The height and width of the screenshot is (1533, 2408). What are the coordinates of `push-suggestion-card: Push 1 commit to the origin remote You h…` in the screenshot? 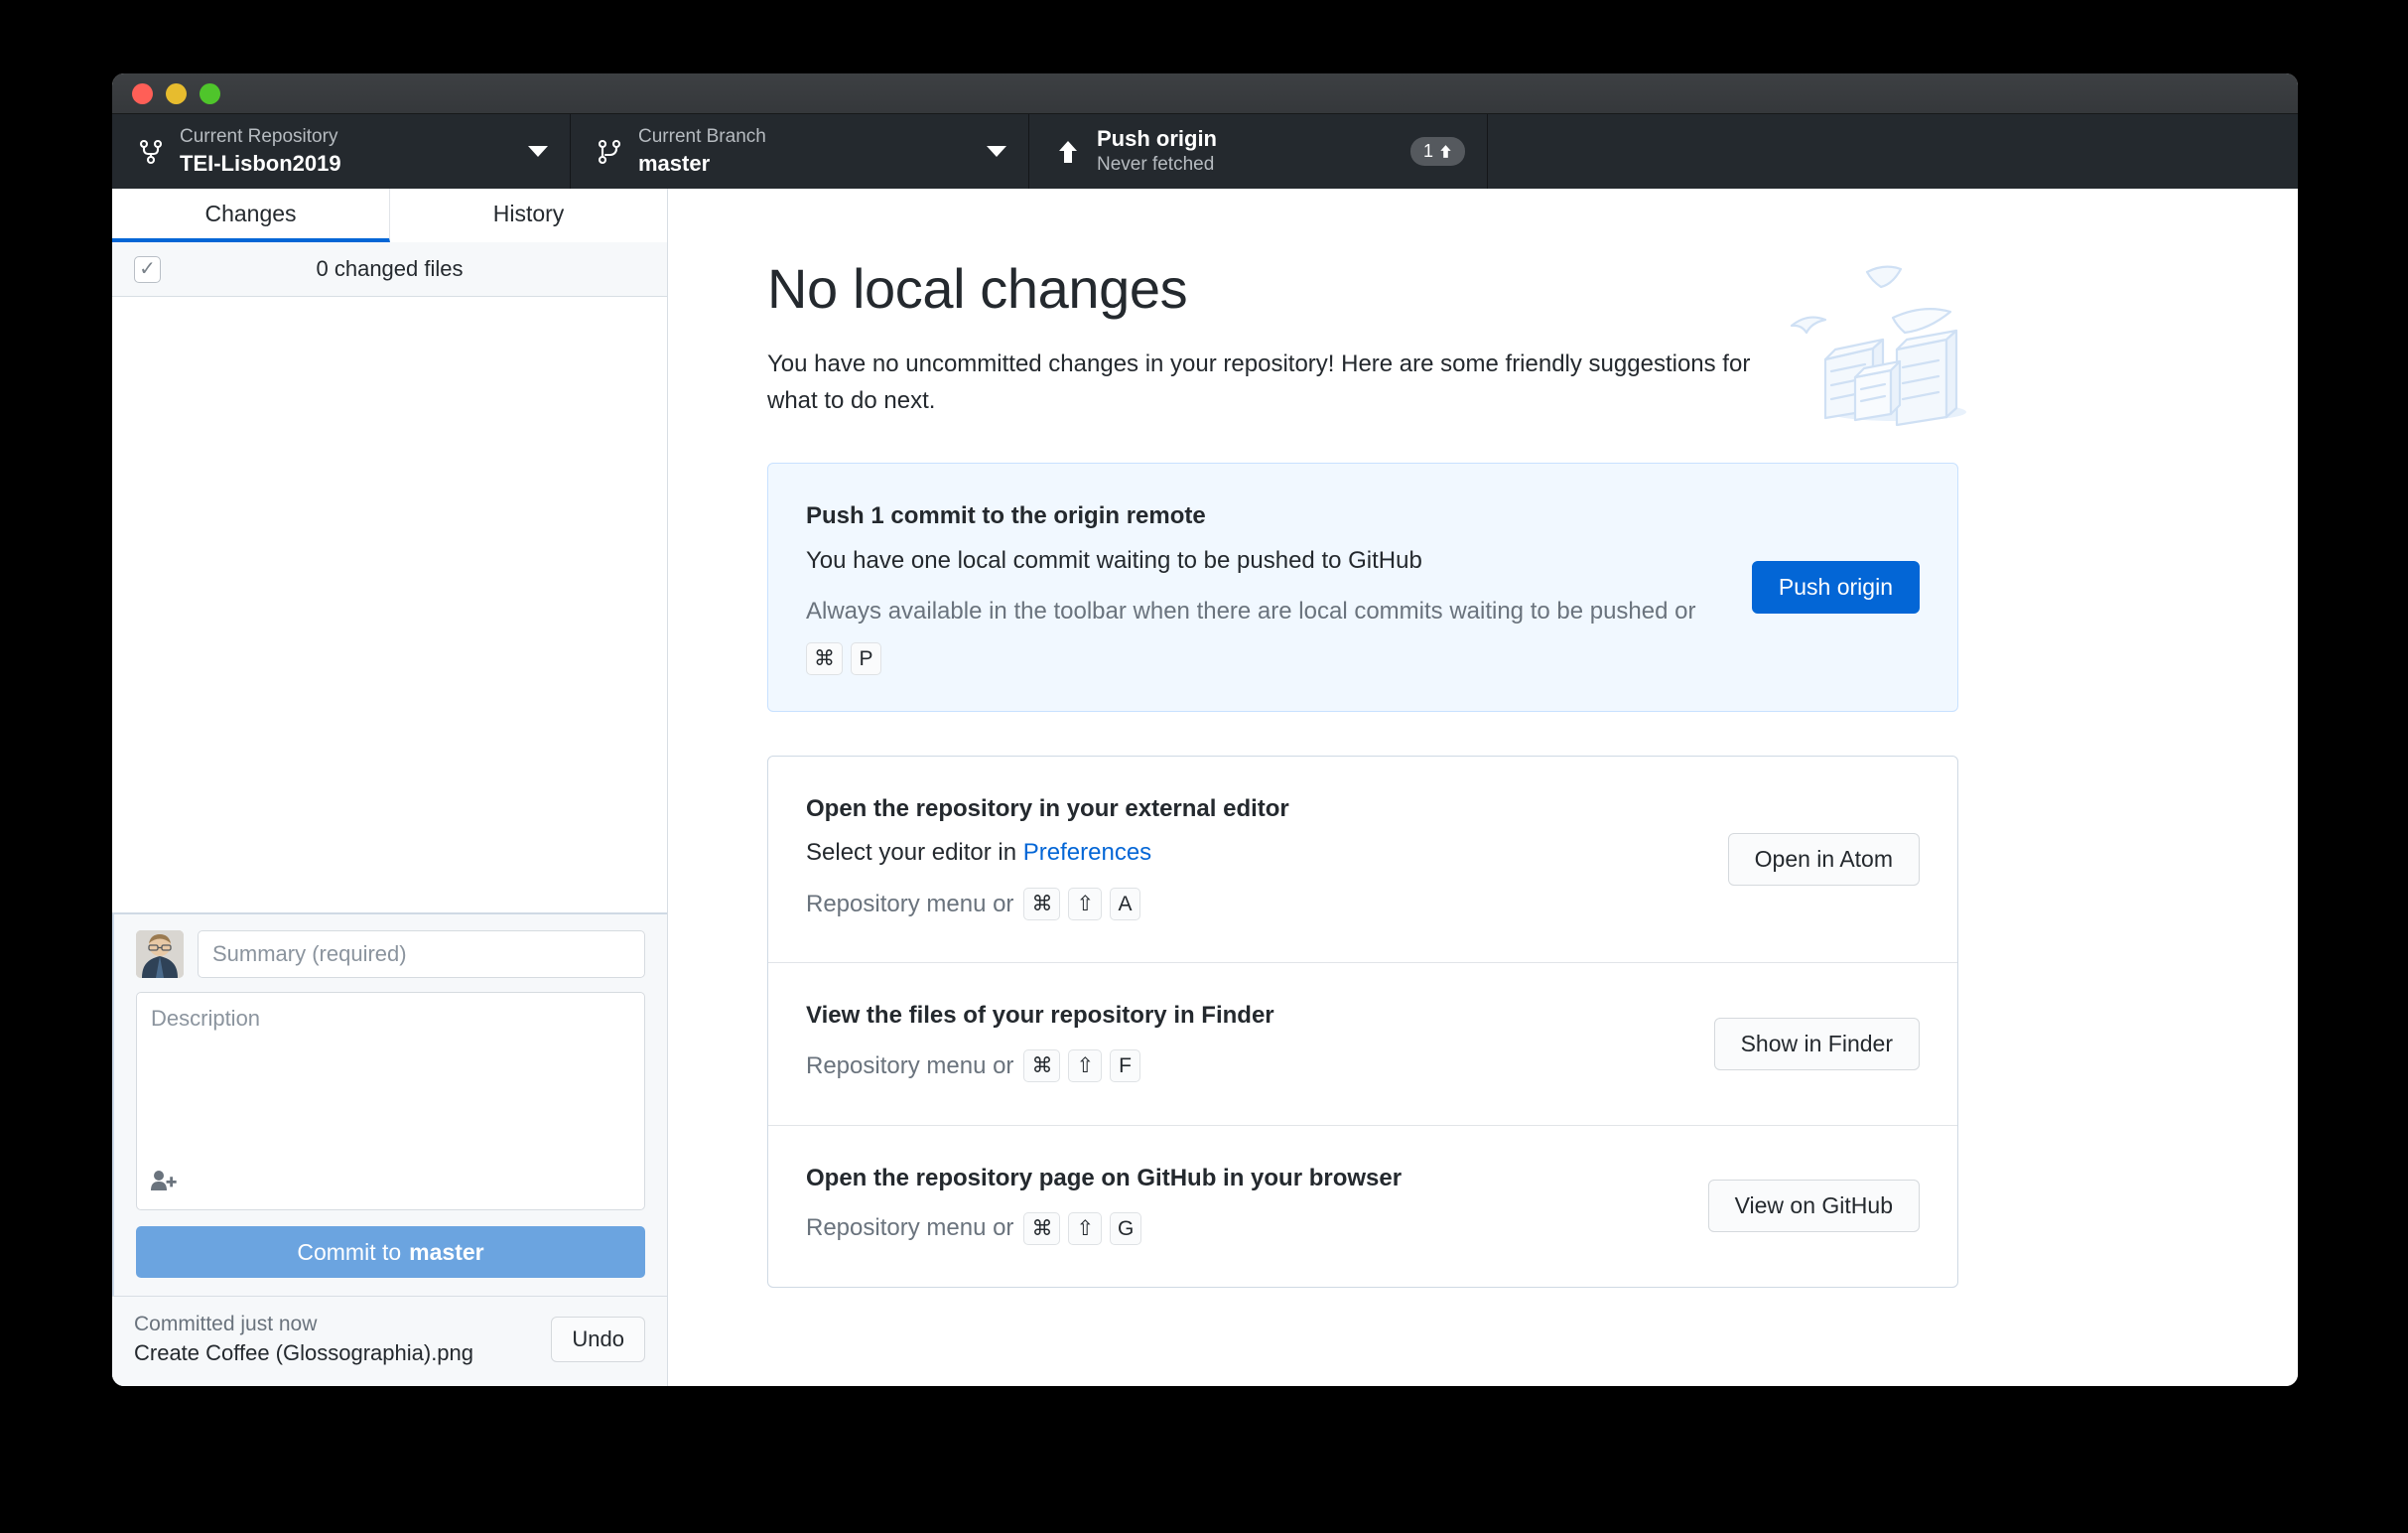 It's located at (1363, 587).